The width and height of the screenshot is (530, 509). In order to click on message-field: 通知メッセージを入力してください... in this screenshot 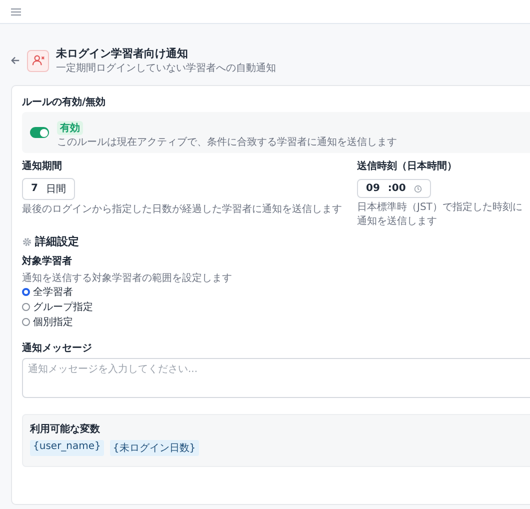, I will do `click(276, 378)`.